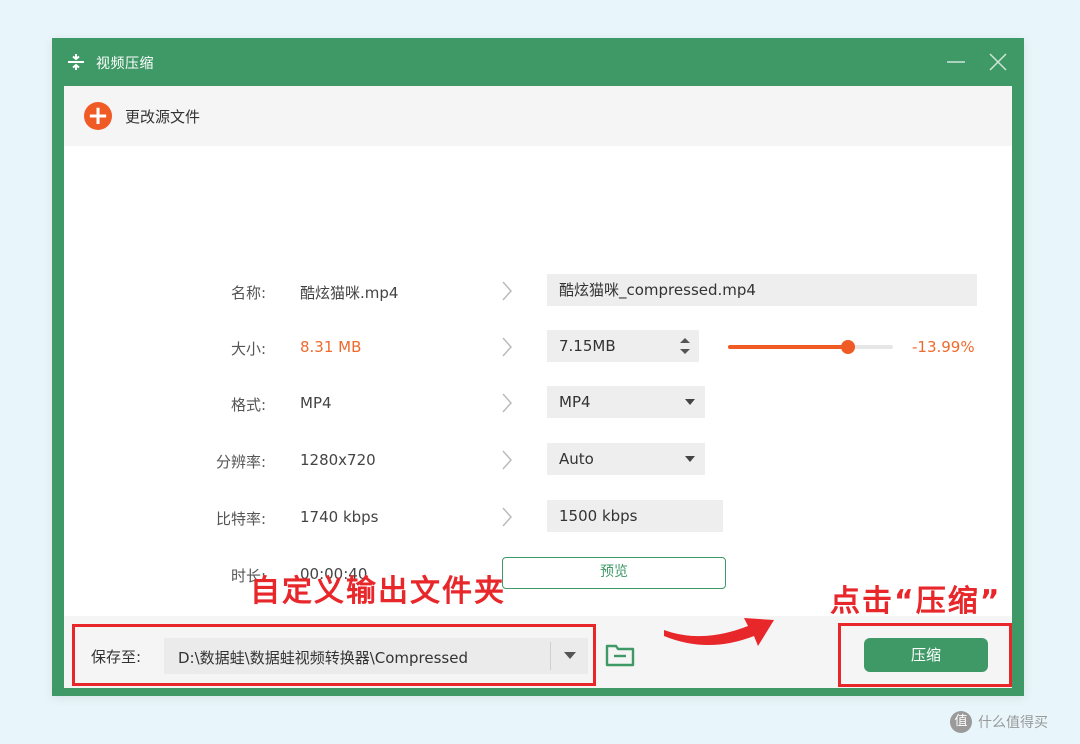 Image resolution: width=1080 pixels, height=744 pixels. I want to click on output-name-field: 酷炫猫咪_compressed.mp4, so click(762, 290).